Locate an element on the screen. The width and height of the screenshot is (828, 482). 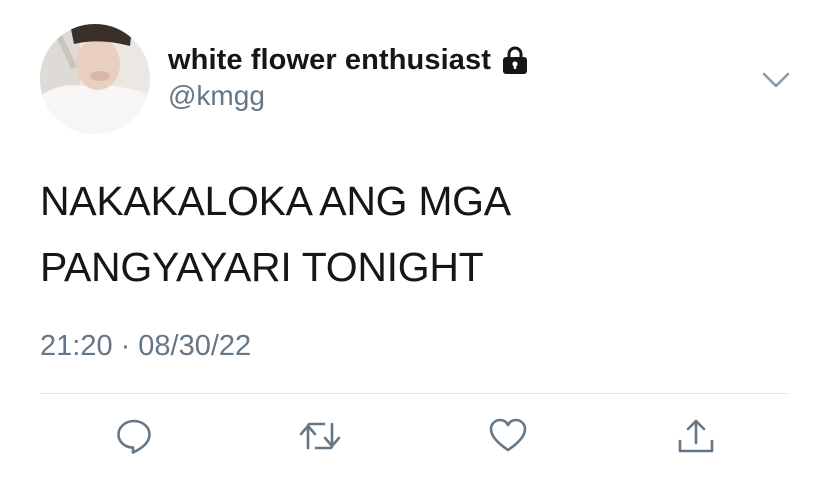
tweet-text-line: NAKAKALOKA ANG MGA is located at coordinates (275, 201).